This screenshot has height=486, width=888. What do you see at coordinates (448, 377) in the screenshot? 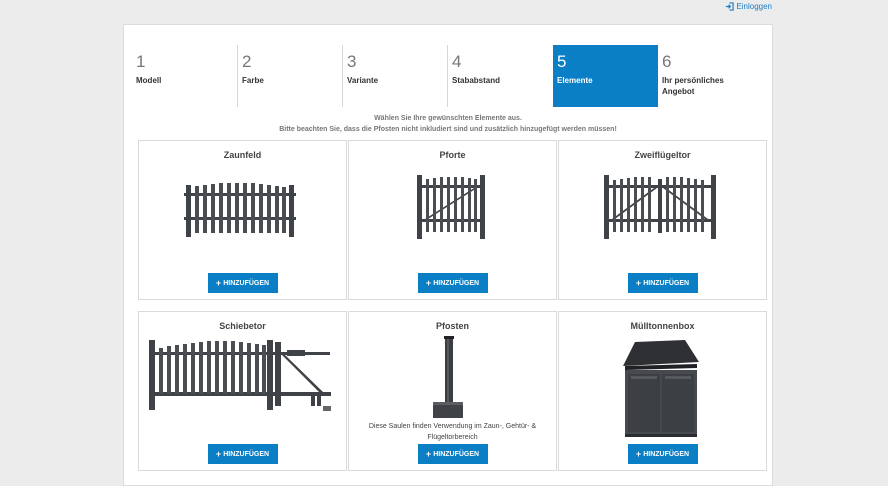
I see `post-image` at bounding box center [448, 377].